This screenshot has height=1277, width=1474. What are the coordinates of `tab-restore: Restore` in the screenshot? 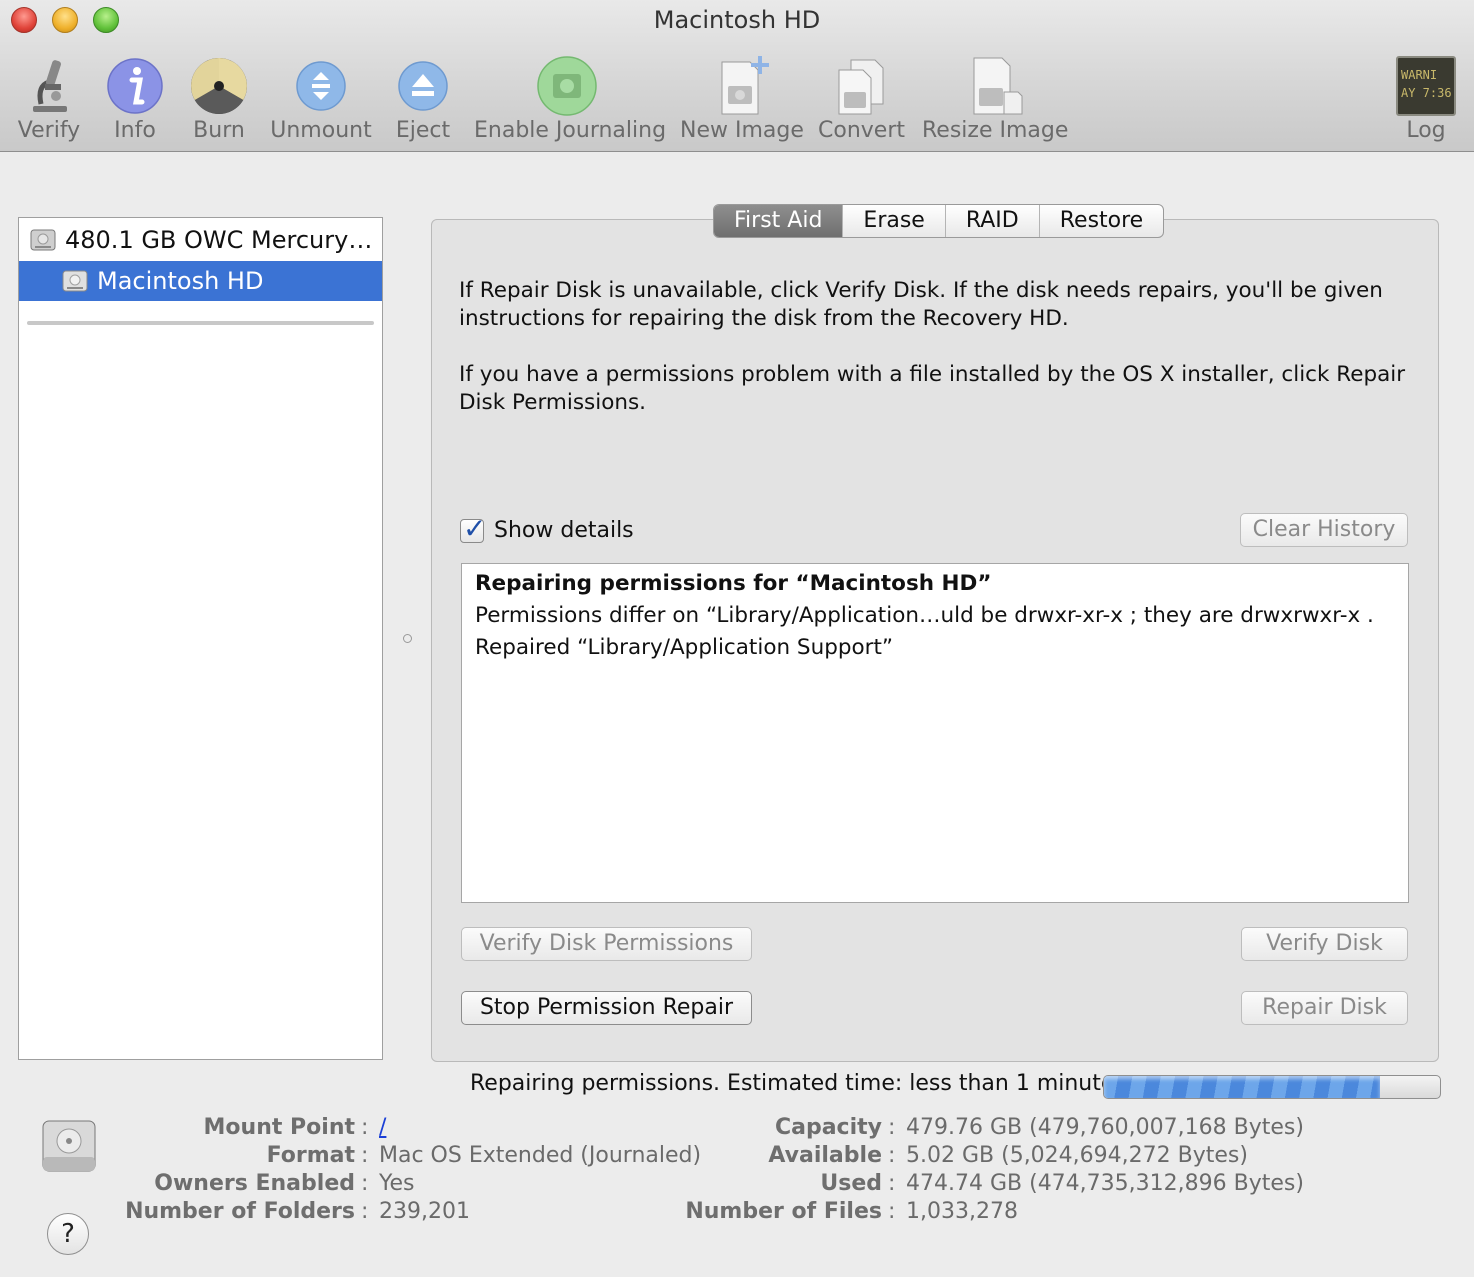 It's located at (1101, 221).